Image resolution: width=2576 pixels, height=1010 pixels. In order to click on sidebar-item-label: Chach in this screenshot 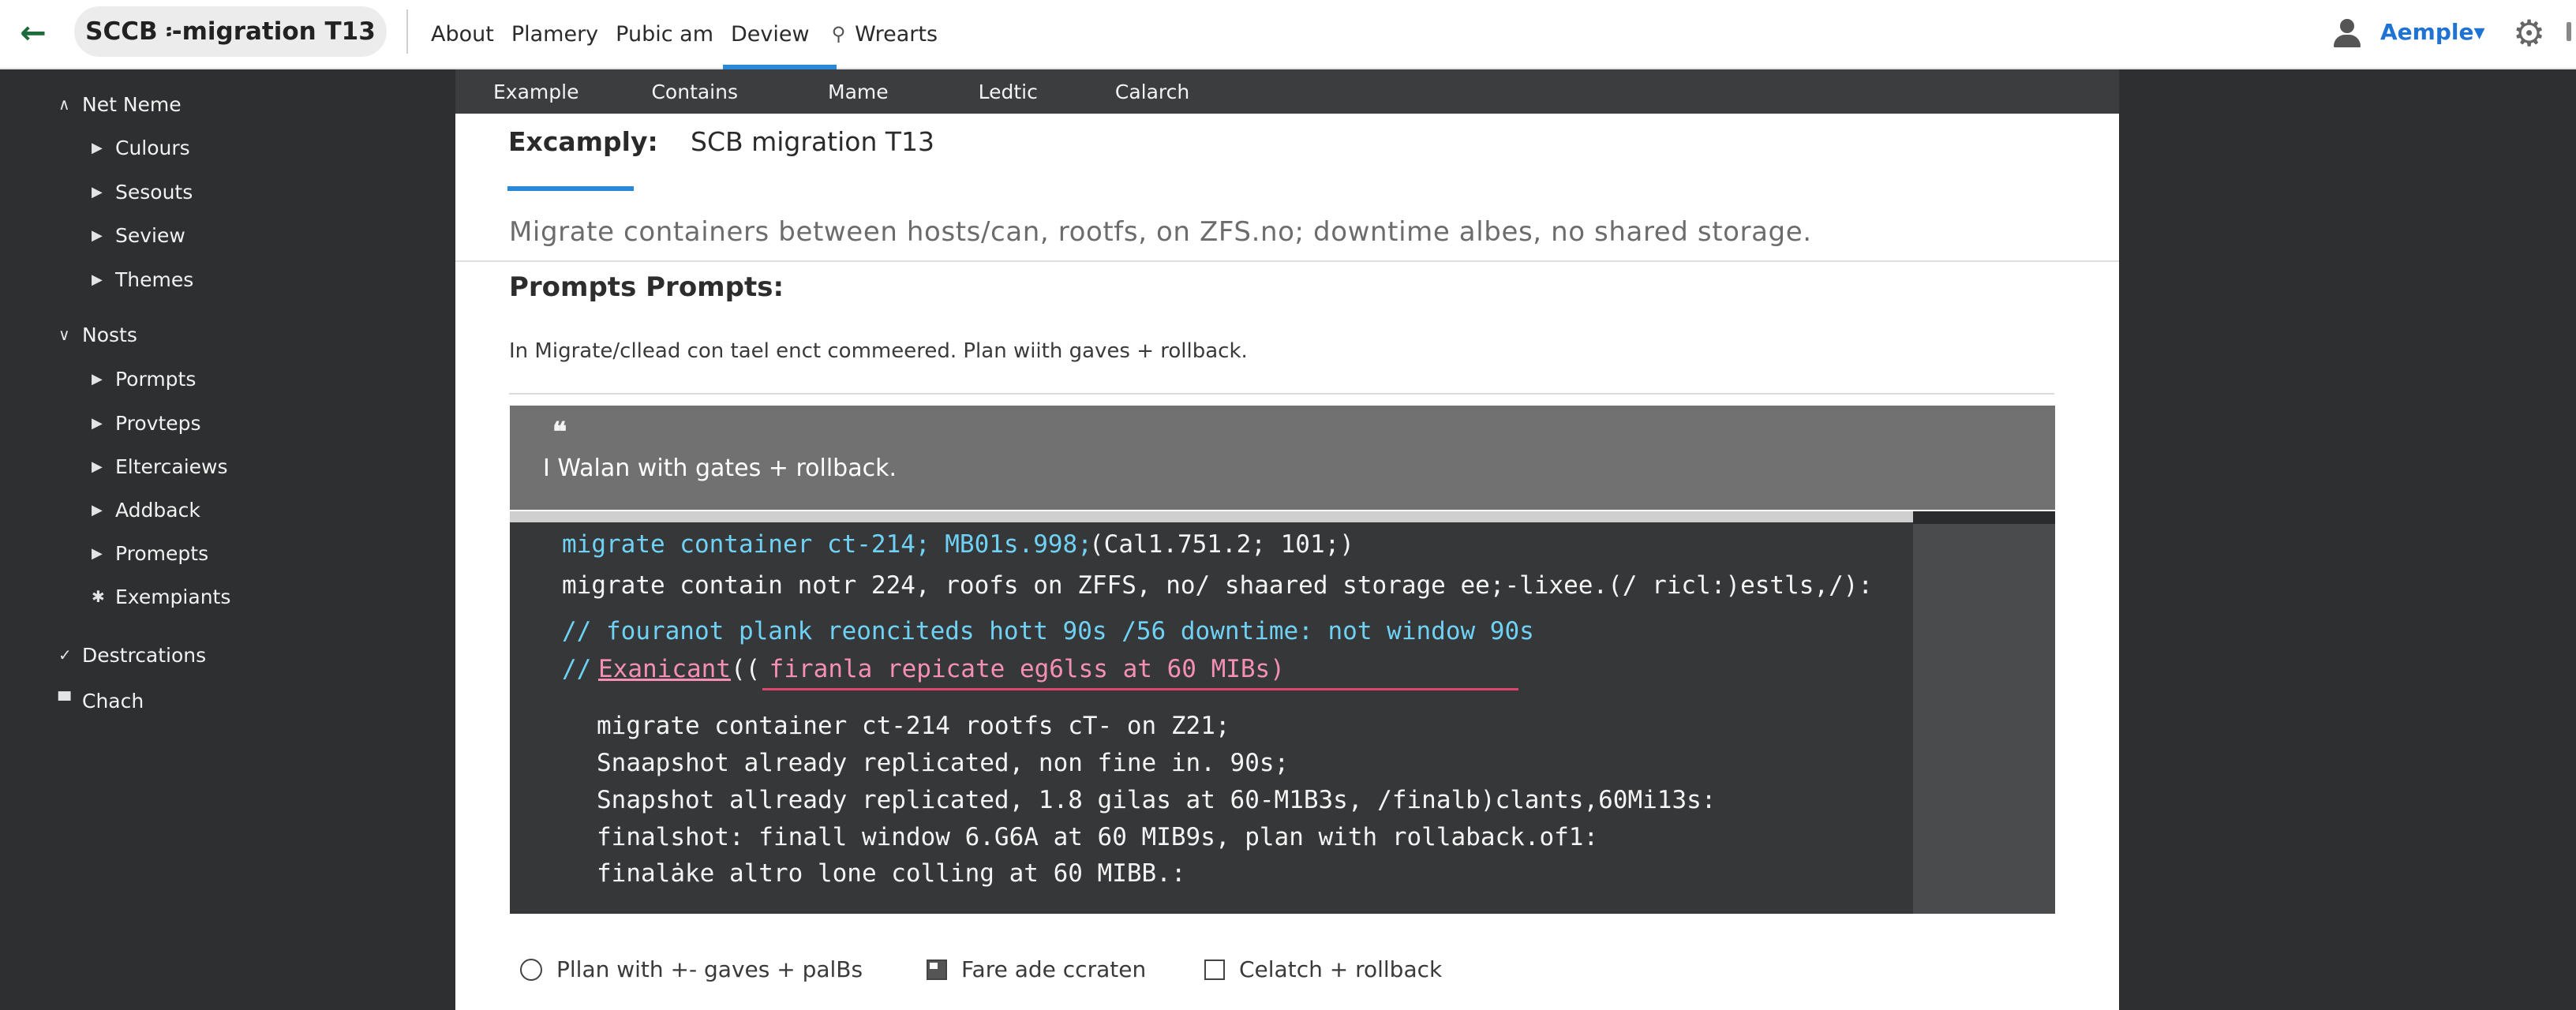, I will do `click(113, 701)`.